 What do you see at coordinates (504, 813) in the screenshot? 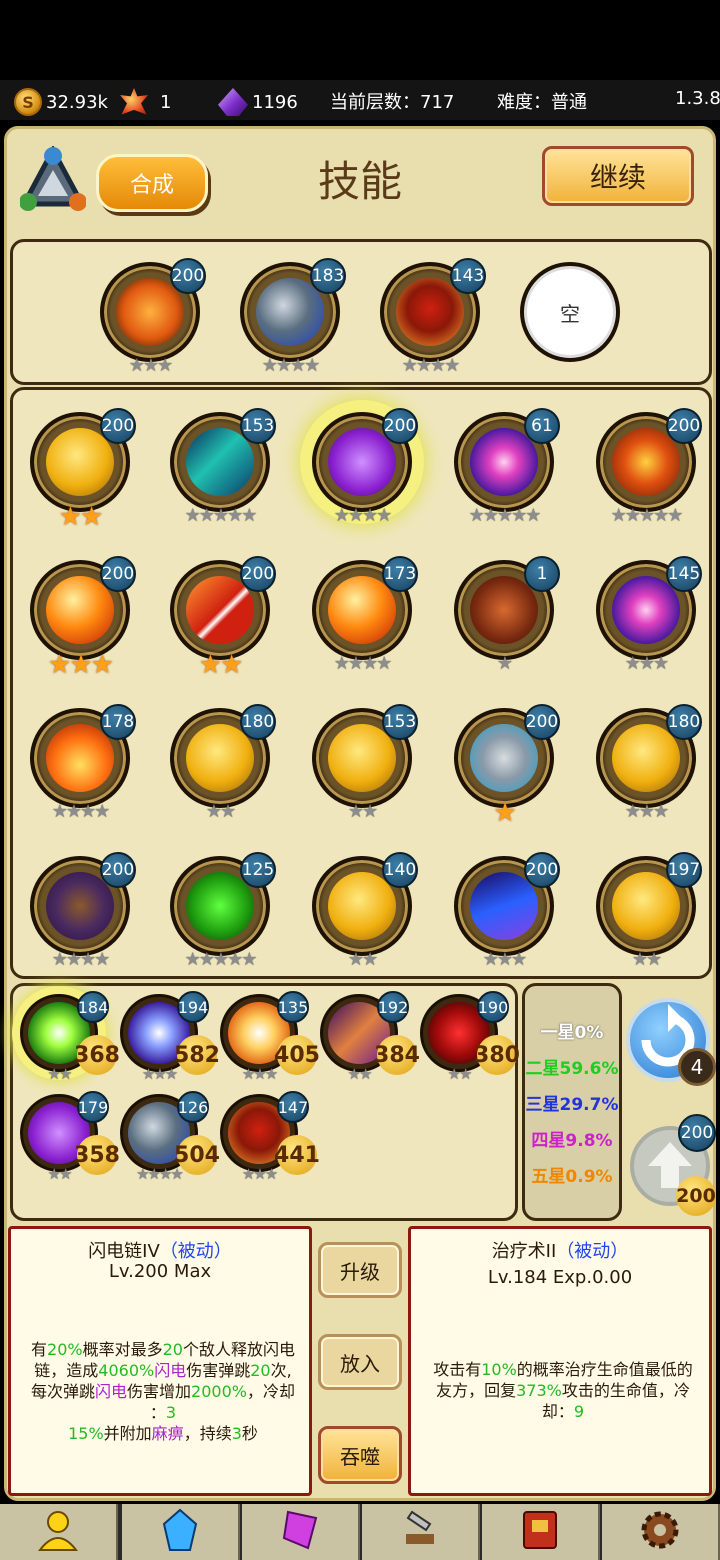
I see `star-rating: ★` at bounding box center [504, 813].